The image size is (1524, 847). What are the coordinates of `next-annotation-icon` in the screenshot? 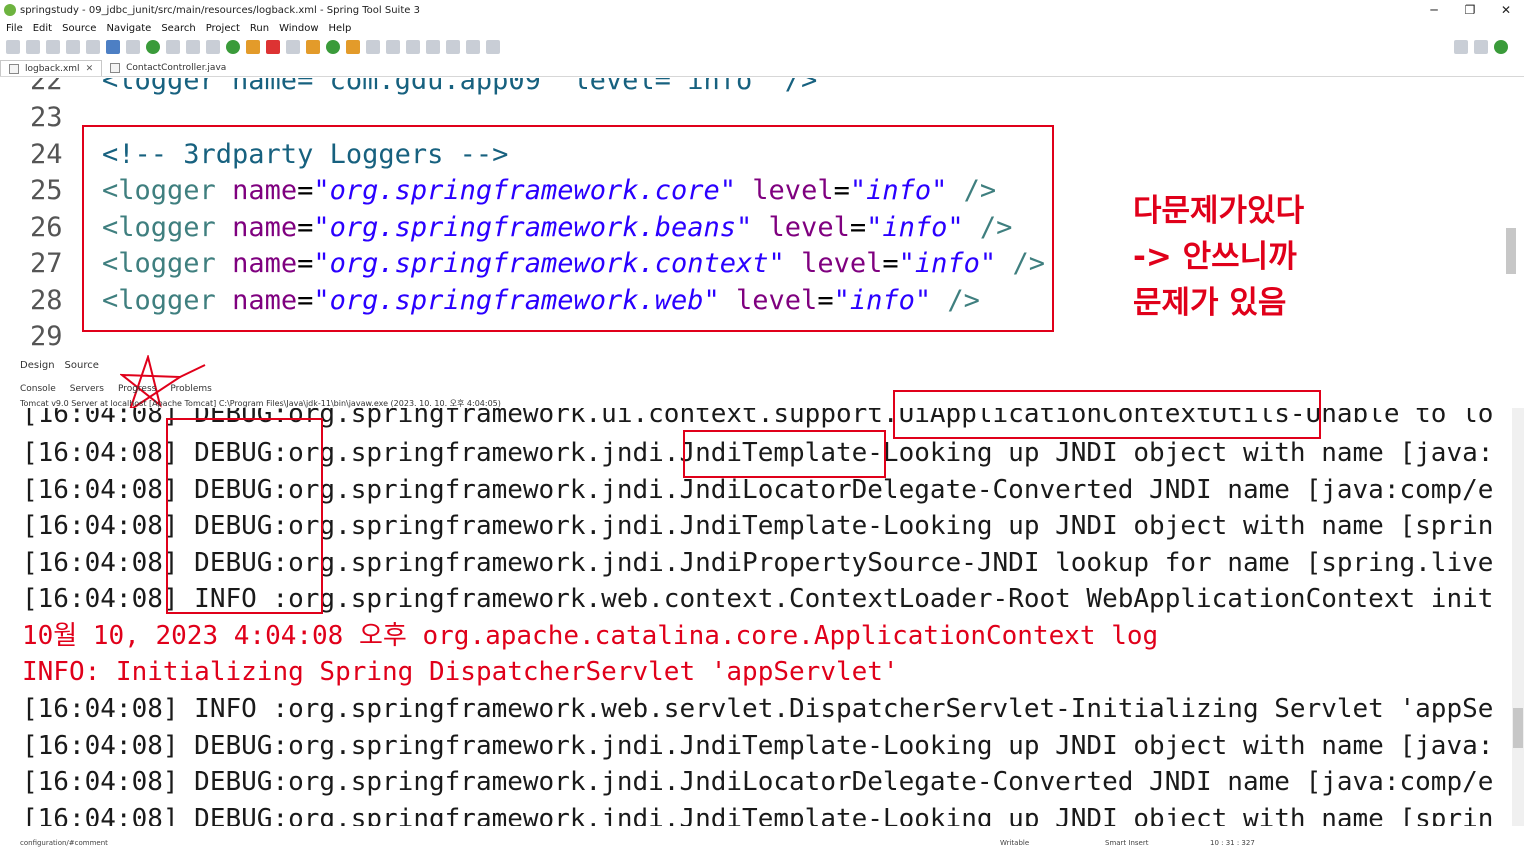 It's located at (433, 47).